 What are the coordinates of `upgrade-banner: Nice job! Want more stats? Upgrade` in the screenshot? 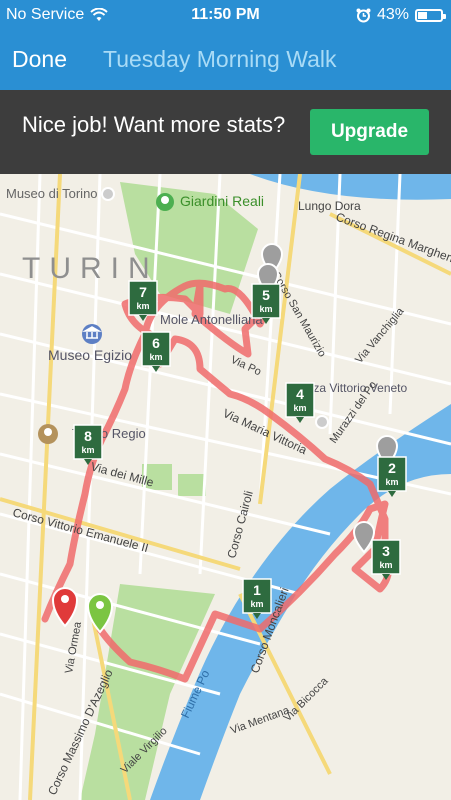 It's located at (225, 132).